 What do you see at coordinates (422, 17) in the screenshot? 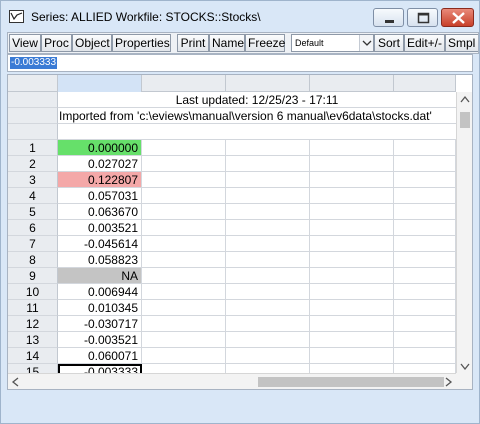
I see `maximize-button` at bounding box center [422, 17].